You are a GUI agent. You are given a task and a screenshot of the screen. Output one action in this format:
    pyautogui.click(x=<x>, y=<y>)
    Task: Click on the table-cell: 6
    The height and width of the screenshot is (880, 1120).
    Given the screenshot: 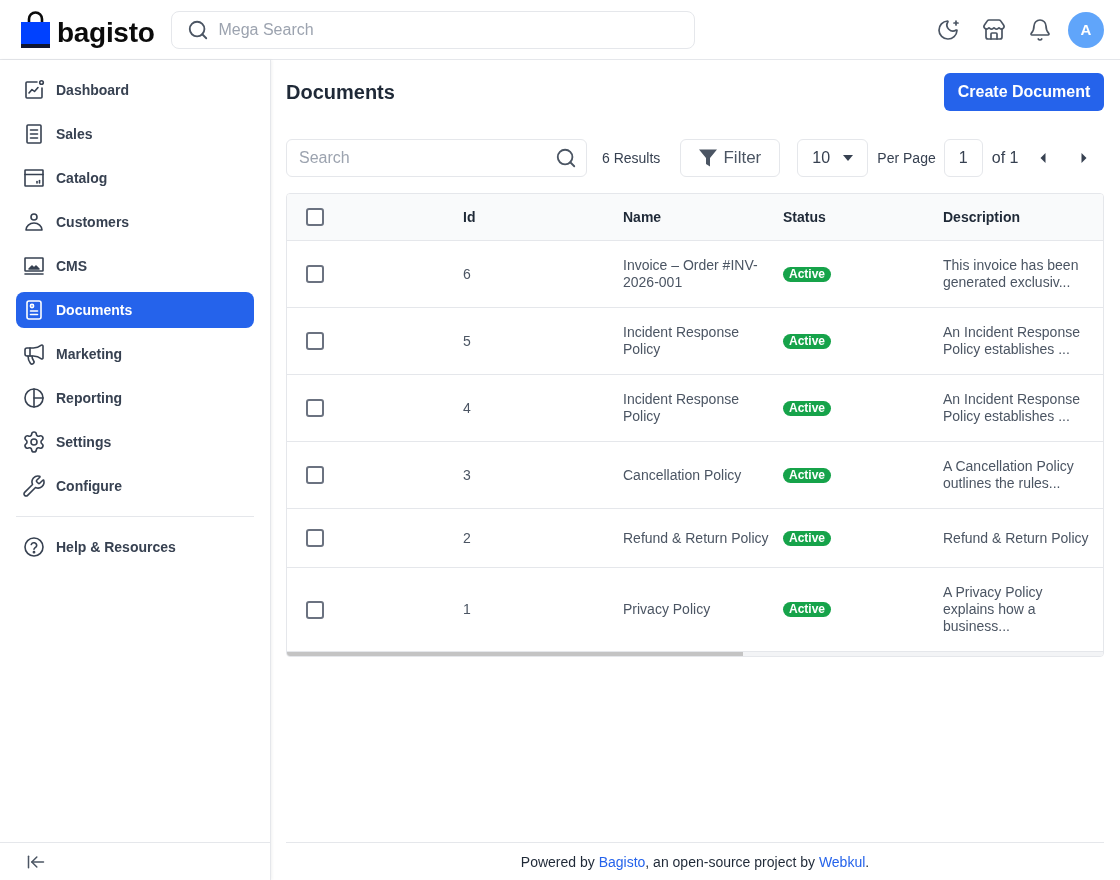 What is the action you would take?
    pyautogui.click(x=467, y=274)
    